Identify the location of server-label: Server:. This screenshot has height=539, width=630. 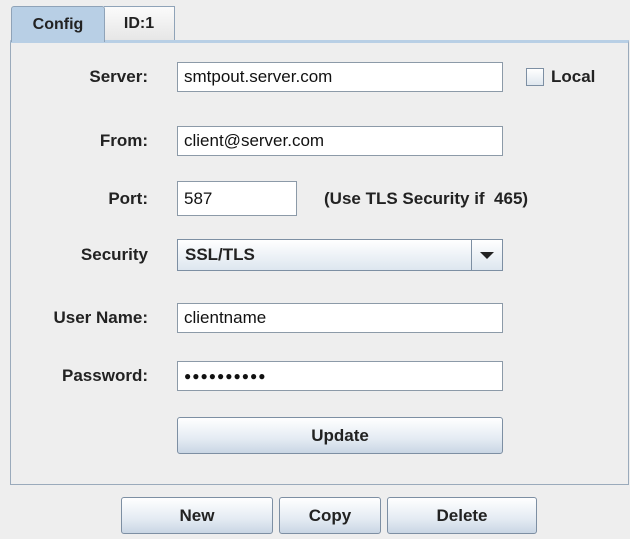
(118, 76).